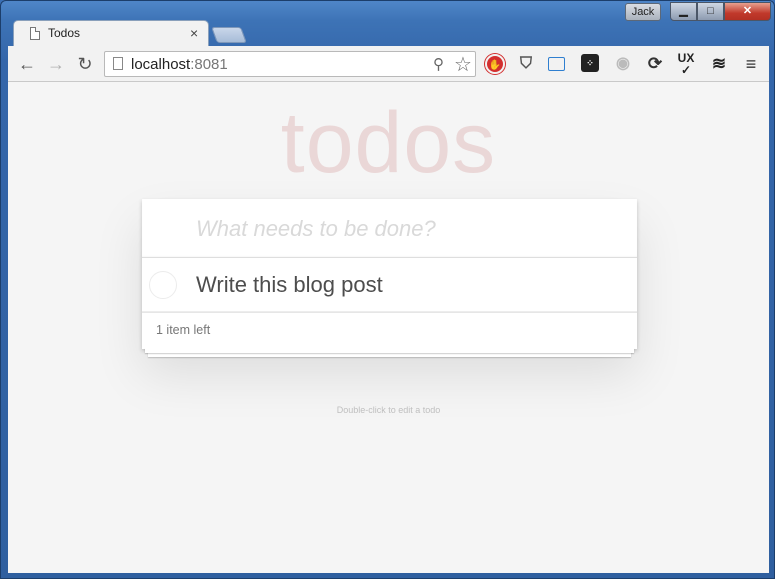 Image resolution: width=775 pixels, height=579 pixels. I want to click on profile-button: Jack, so click(643, 12).